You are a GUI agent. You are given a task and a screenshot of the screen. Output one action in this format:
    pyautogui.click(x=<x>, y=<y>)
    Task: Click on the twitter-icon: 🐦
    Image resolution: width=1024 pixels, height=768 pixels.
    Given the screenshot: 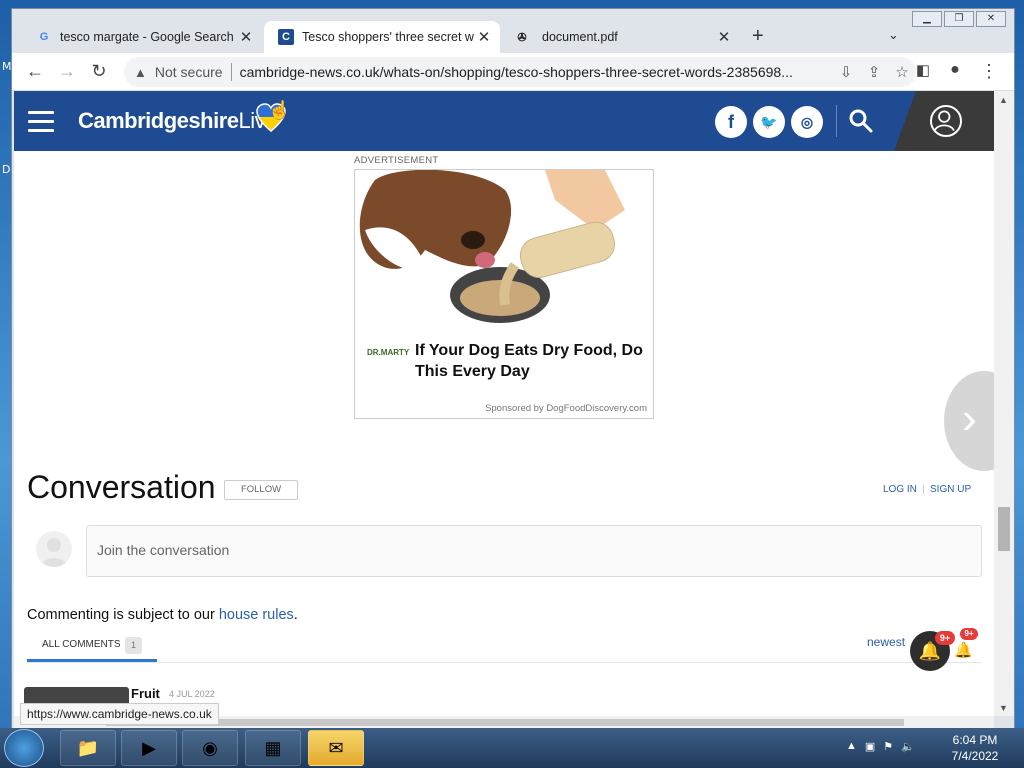 What is the action you would take?
    pyautogui.click(x=769, y=122)
    